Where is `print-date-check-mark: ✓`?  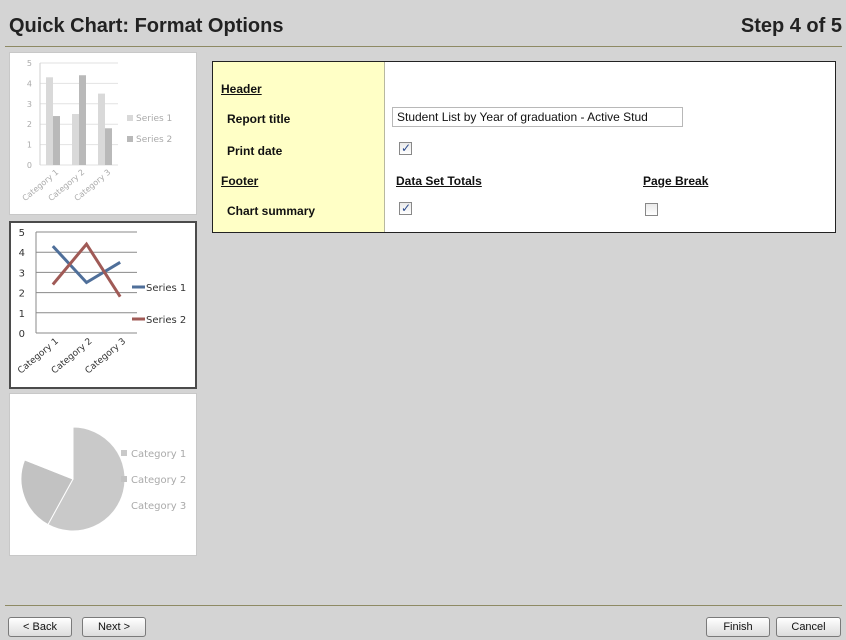 print-date-check-mark: ✓ is located at coordinates (406, 148).